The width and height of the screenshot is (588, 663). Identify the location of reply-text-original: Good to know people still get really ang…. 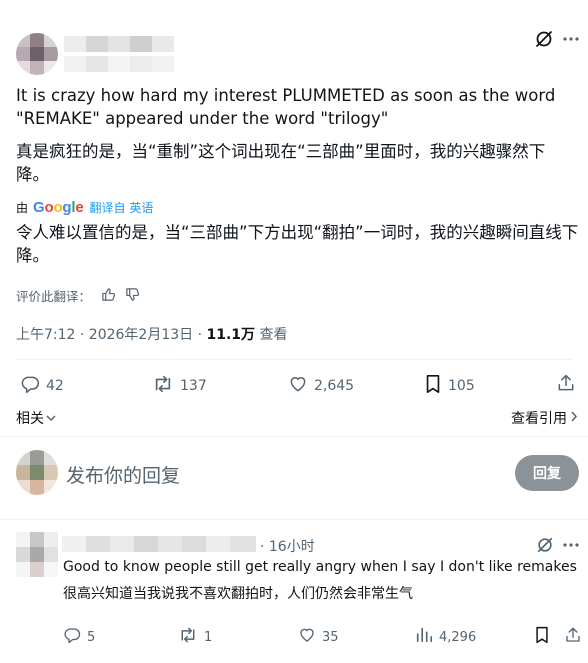
(320, 567).